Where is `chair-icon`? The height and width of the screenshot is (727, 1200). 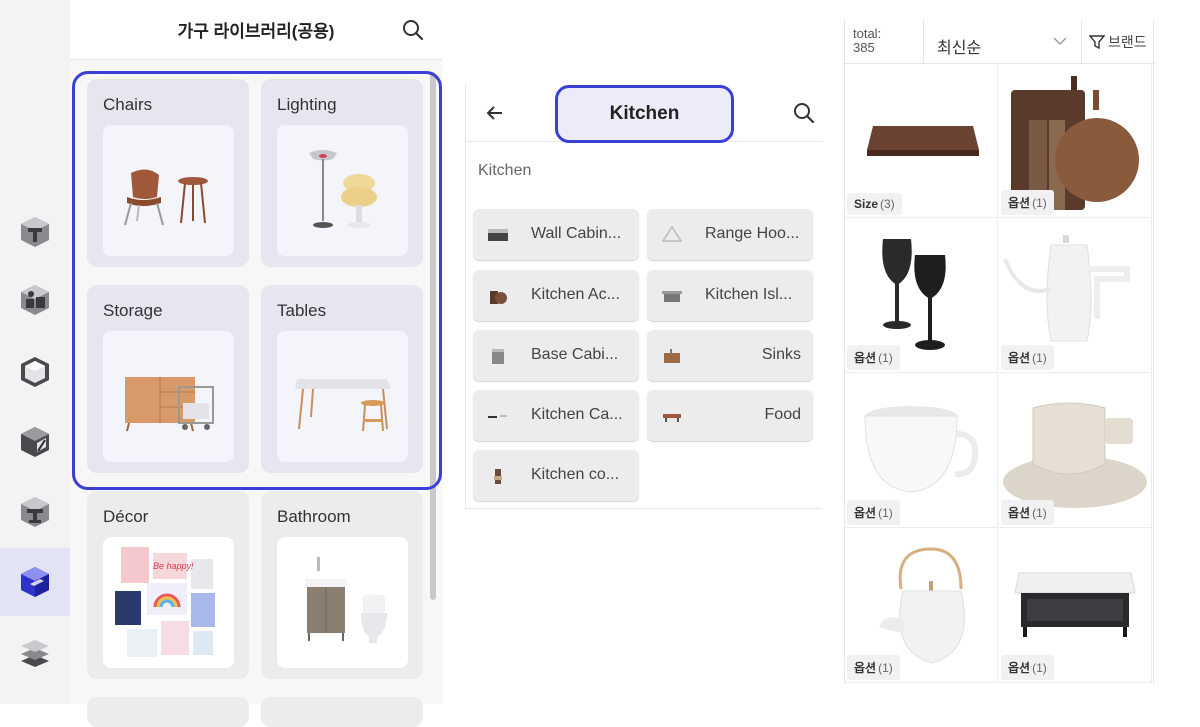
chair-icon is located at coordinates (166, 197).